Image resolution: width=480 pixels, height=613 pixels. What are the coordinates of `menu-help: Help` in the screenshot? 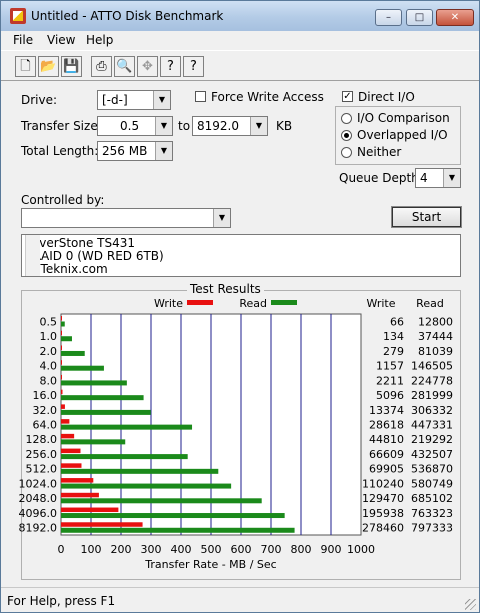 It's located at (99, 40).